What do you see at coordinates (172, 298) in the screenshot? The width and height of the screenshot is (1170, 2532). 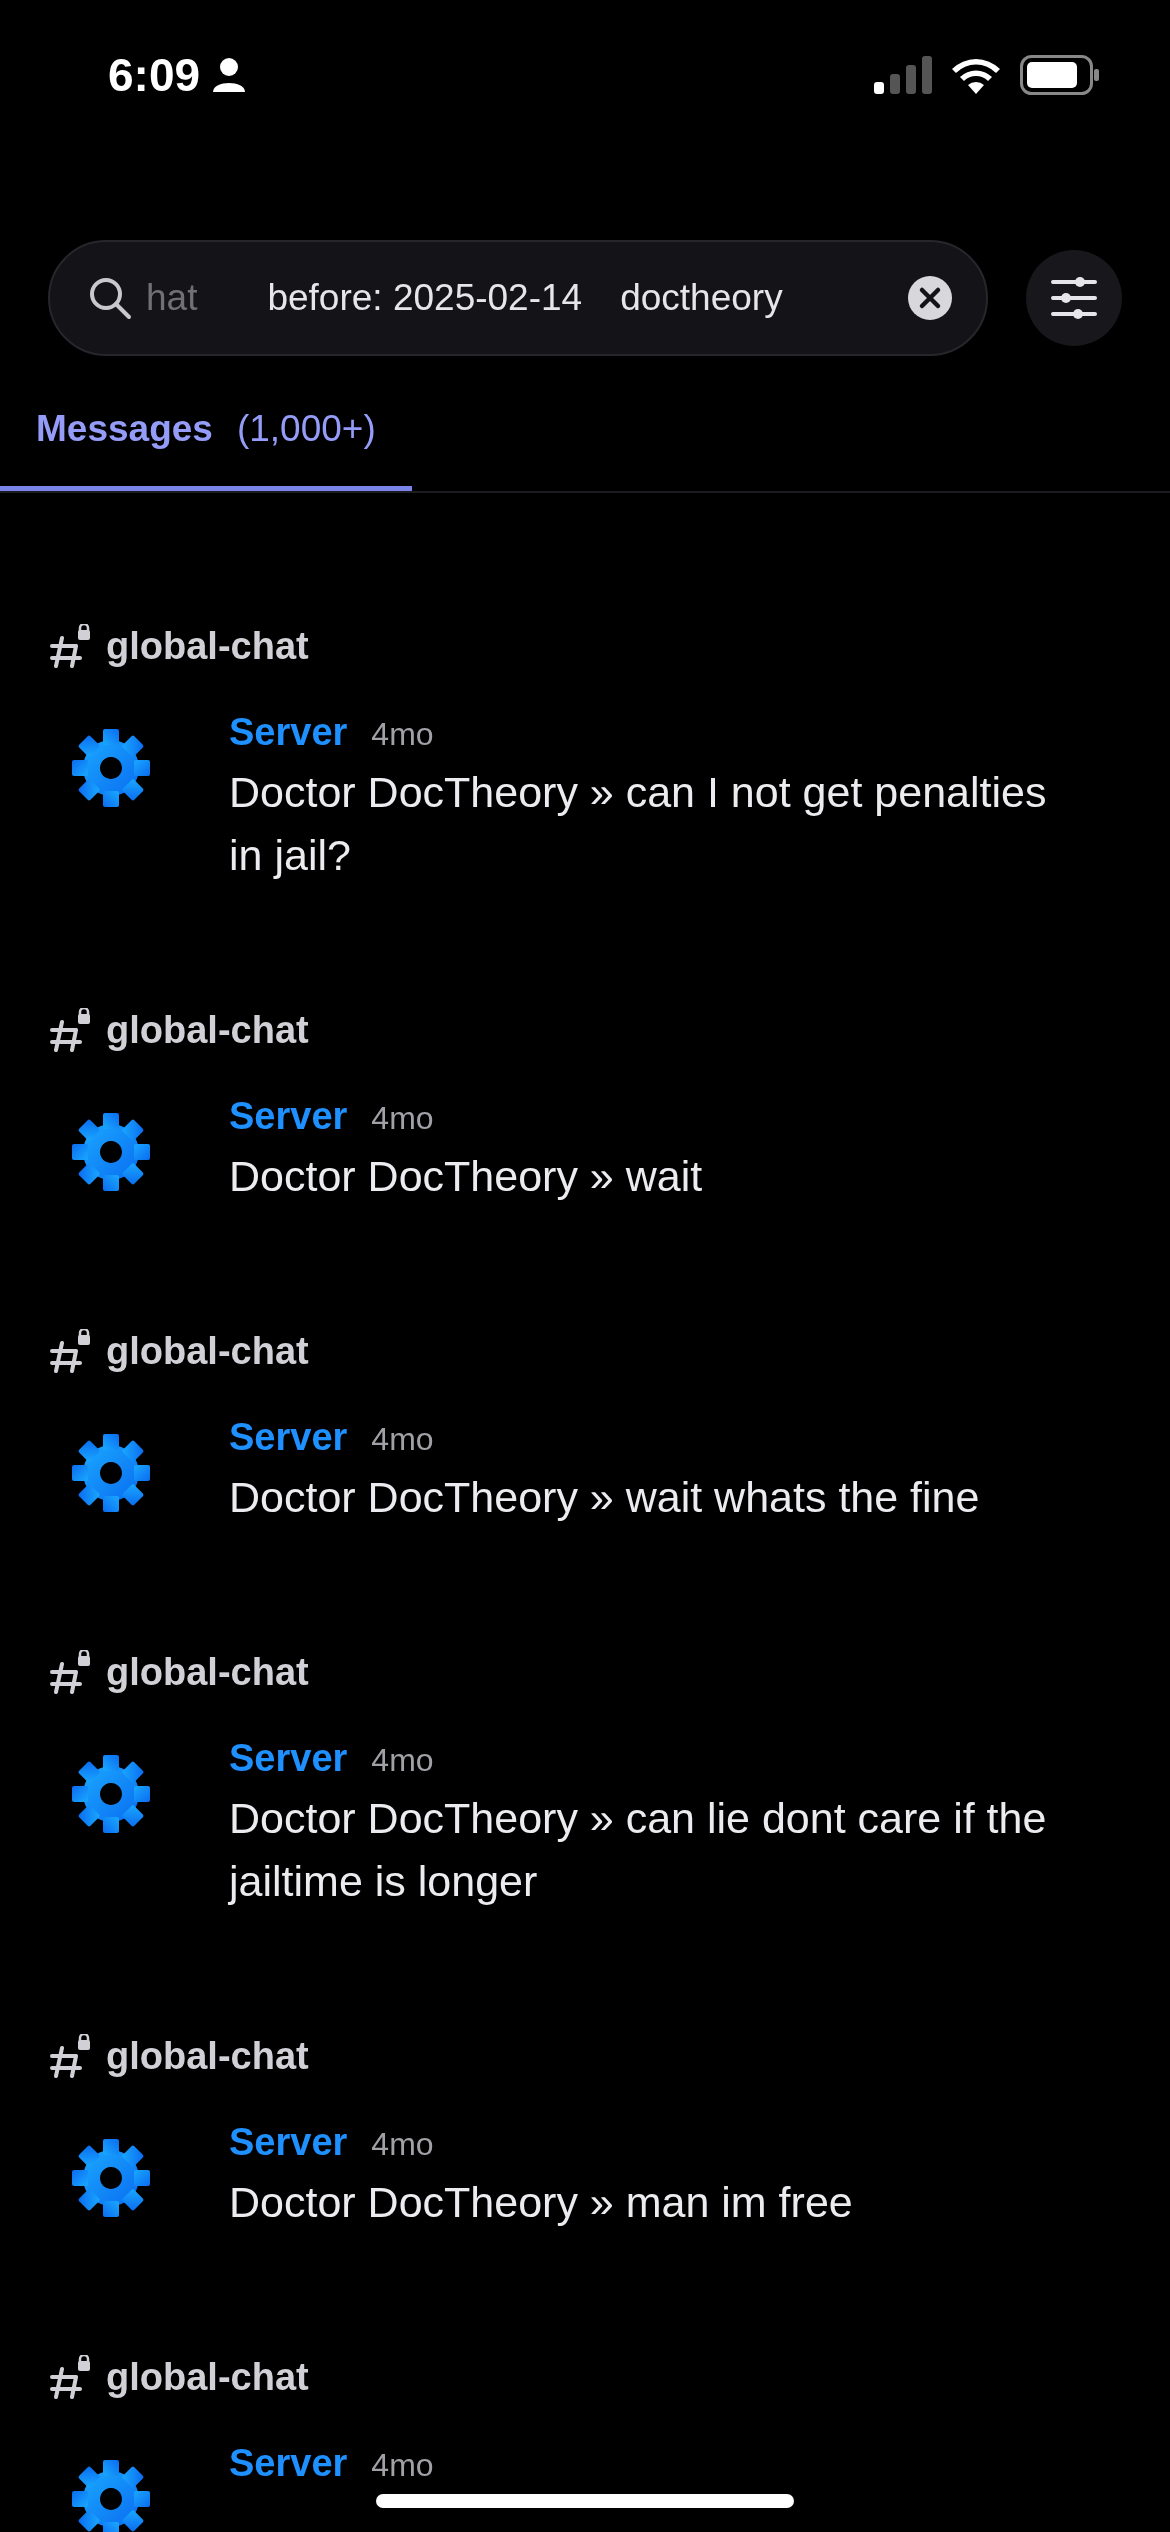 I see `search-token: hat` at bounding box center [172, 298].